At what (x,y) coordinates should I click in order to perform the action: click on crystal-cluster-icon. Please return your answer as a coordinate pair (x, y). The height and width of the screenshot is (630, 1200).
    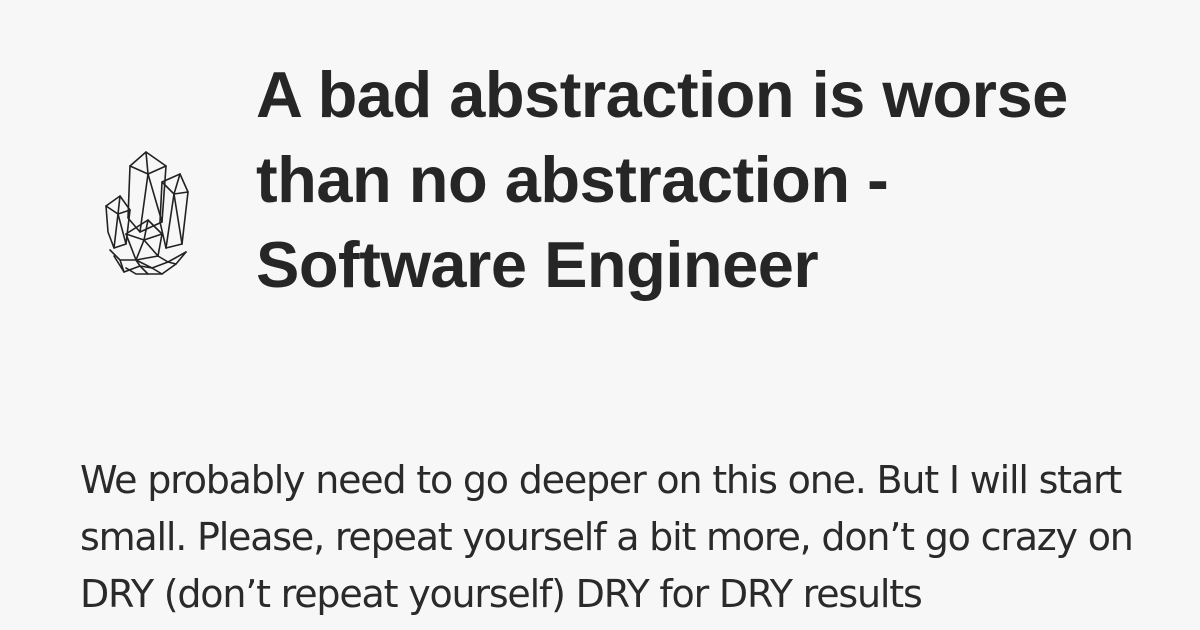
    Looking at the image, I should click on (146, 212).